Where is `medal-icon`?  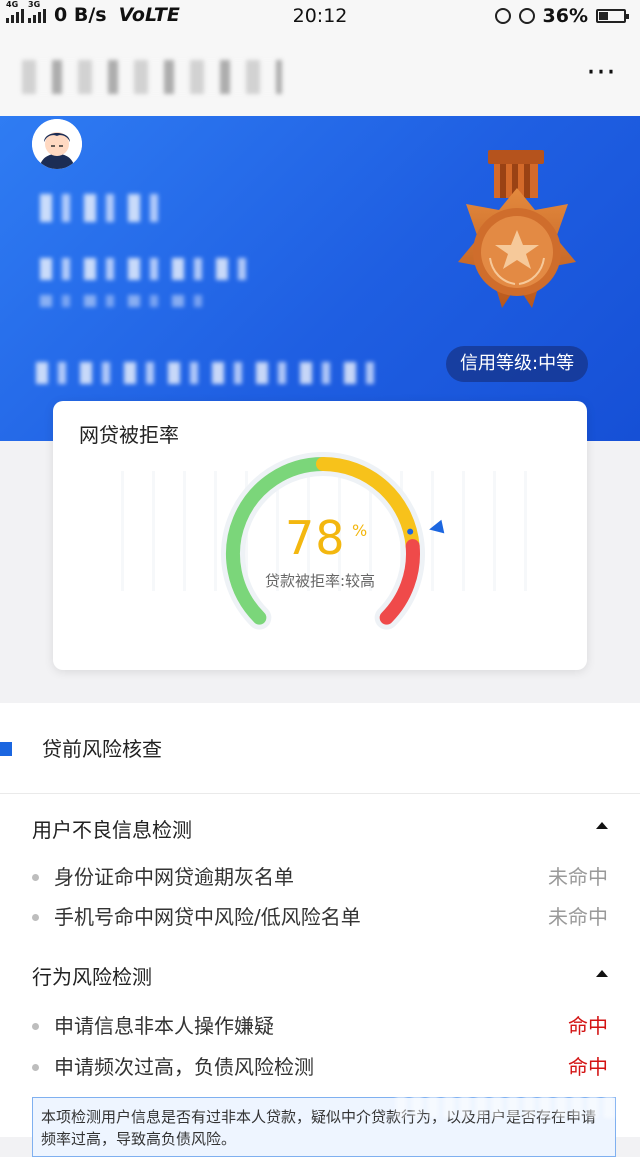 medal-icon is located at coordinates (517, 229).